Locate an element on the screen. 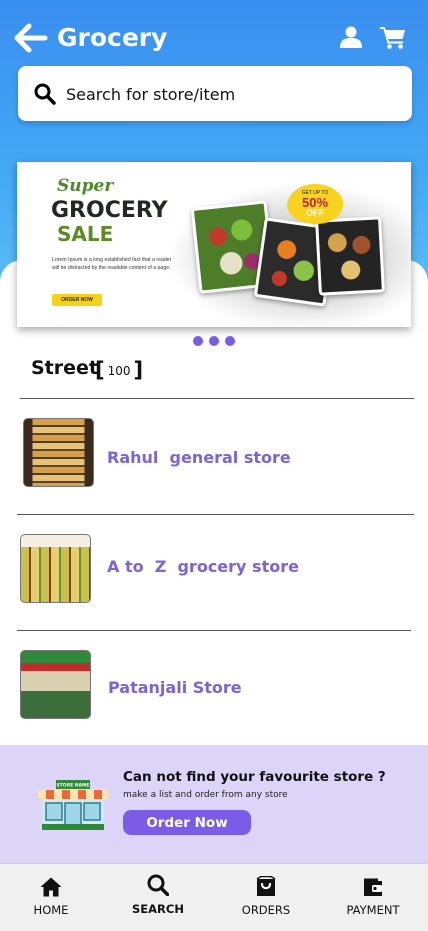  open-bracket: [ is located at coordinates (100, 370).